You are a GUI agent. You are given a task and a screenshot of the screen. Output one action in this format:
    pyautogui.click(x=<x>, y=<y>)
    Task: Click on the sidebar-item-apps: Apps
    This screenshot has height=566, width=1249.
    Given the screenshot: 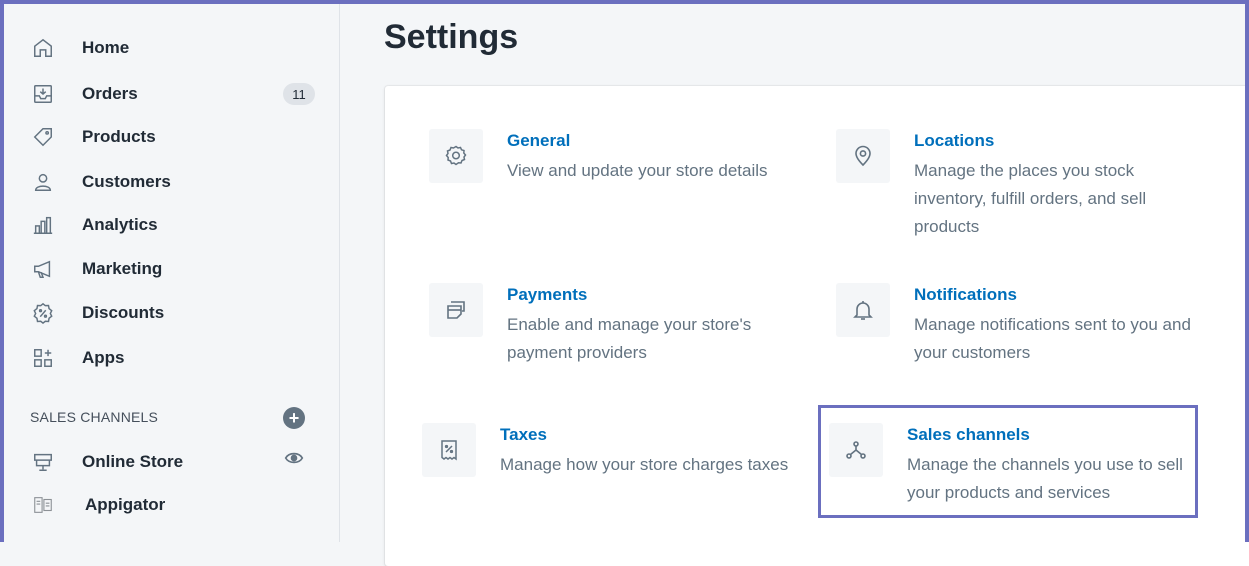 What is the action you would take?
    pyautogui.click(x=180, y=358)
    